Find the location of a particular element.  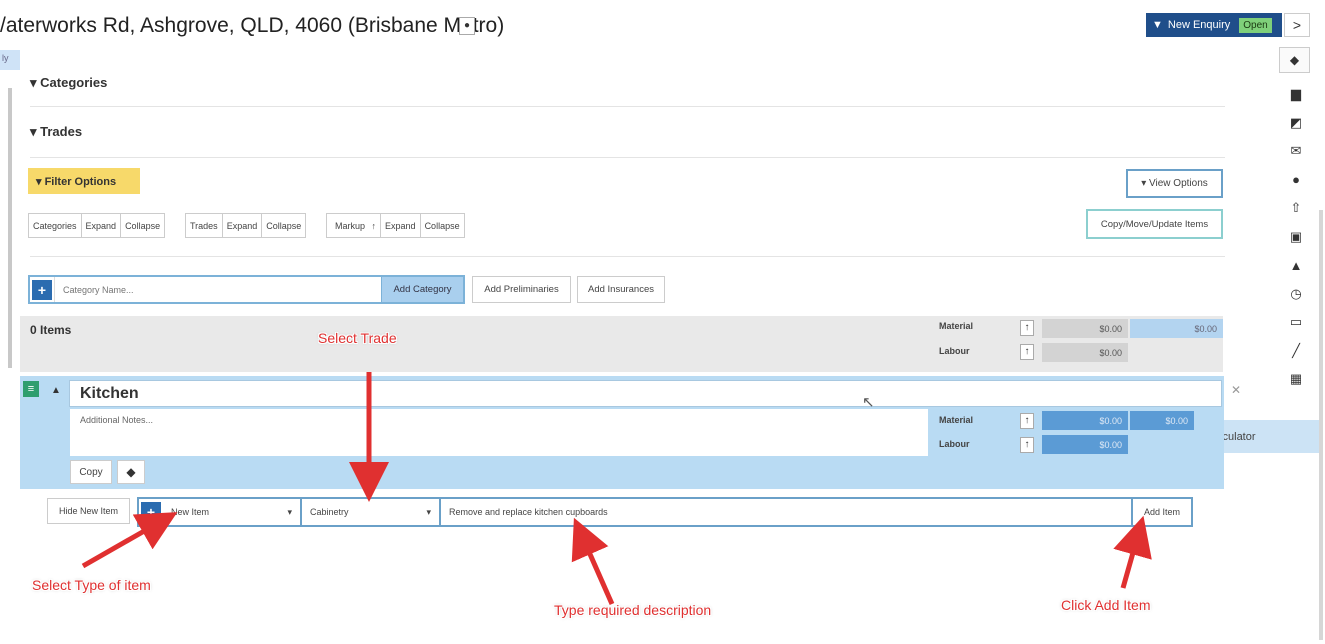

annotation-click-add: Click Add Item is located at coordinates (1106, 605).